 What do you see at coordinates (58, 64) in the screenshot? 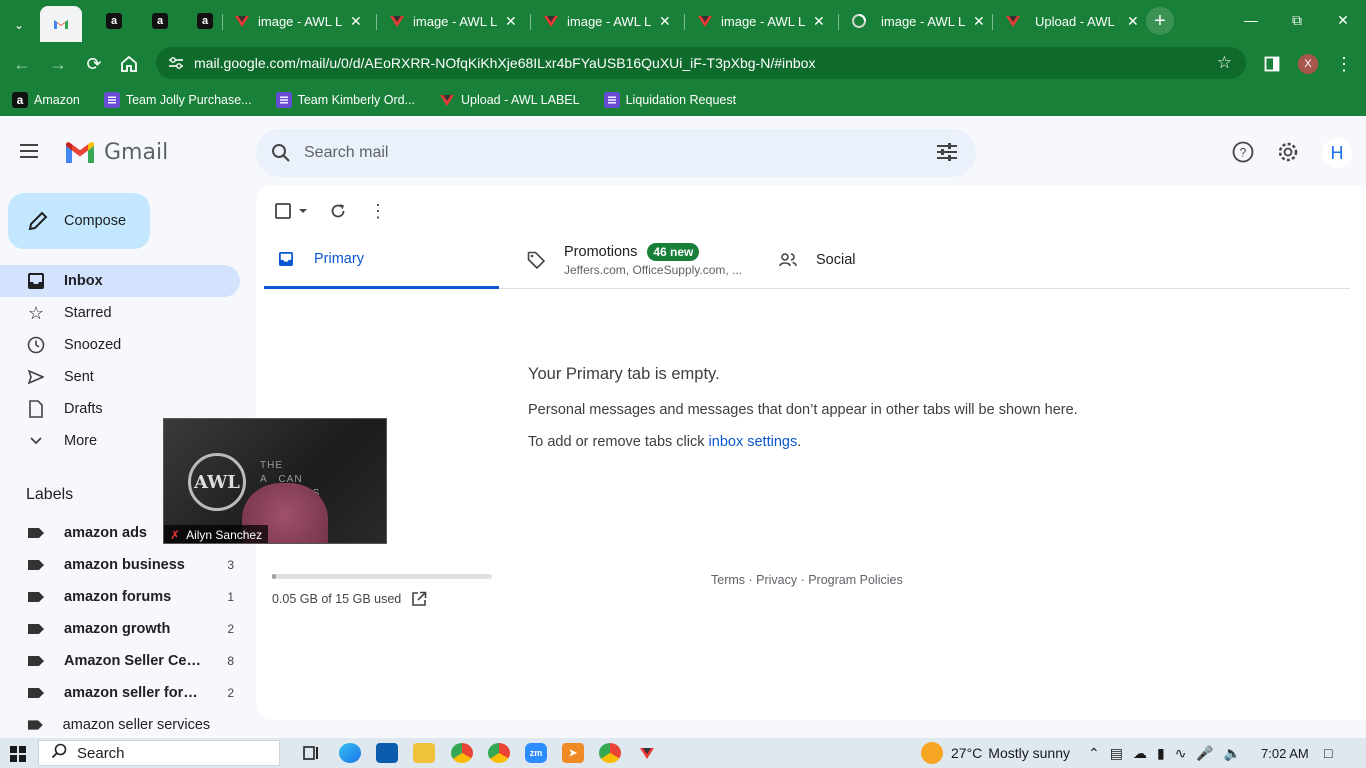
I see `forward-button: →` at bounding box center [58, 64].